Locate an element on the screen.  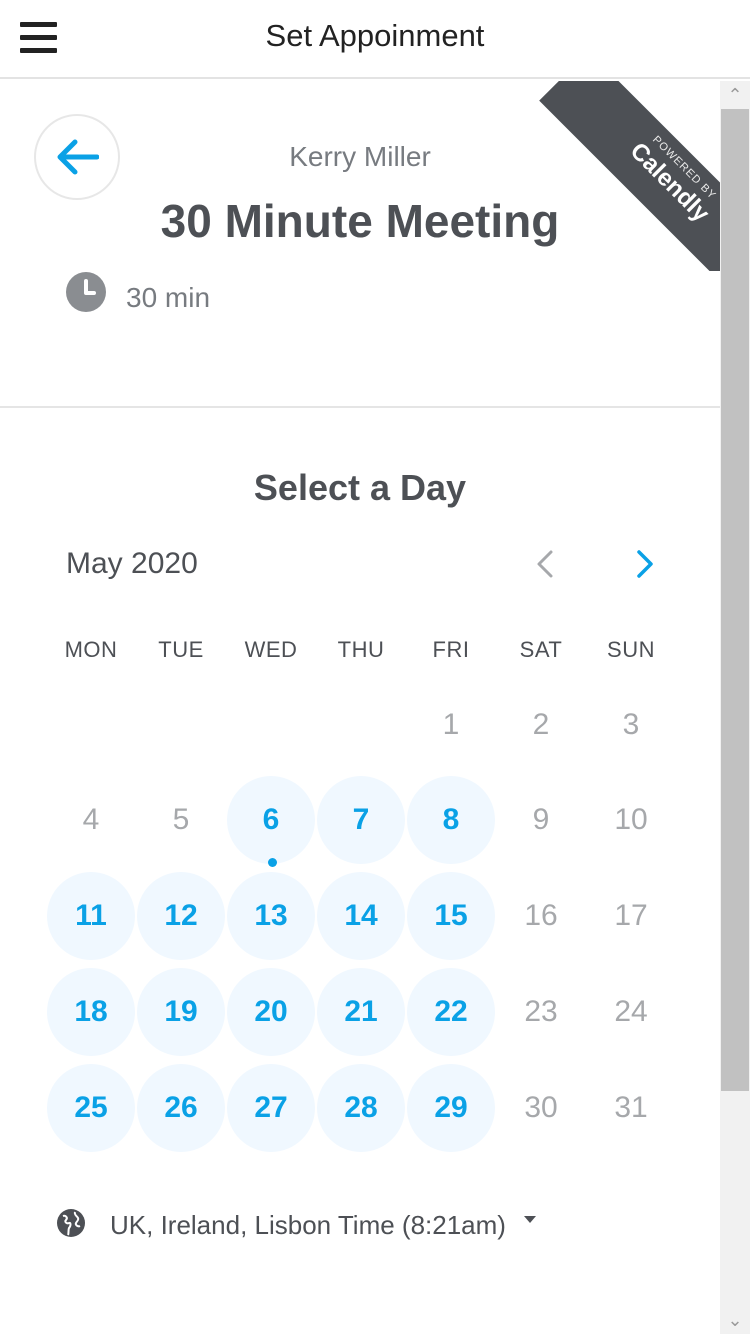
calendar-day-available: 18 is located at coordinates (91, 1012).